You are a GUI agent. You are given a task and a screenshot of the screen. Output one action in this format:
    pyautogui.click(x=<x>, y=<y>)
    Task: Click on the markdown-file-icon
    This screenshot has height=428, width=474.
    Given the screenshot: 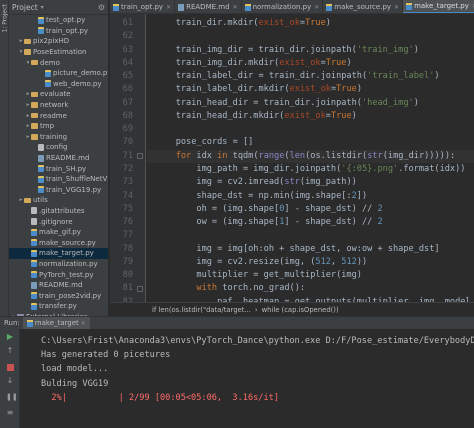 What is the action you would take?
    pyautogui.click(x=181, y=7)
    